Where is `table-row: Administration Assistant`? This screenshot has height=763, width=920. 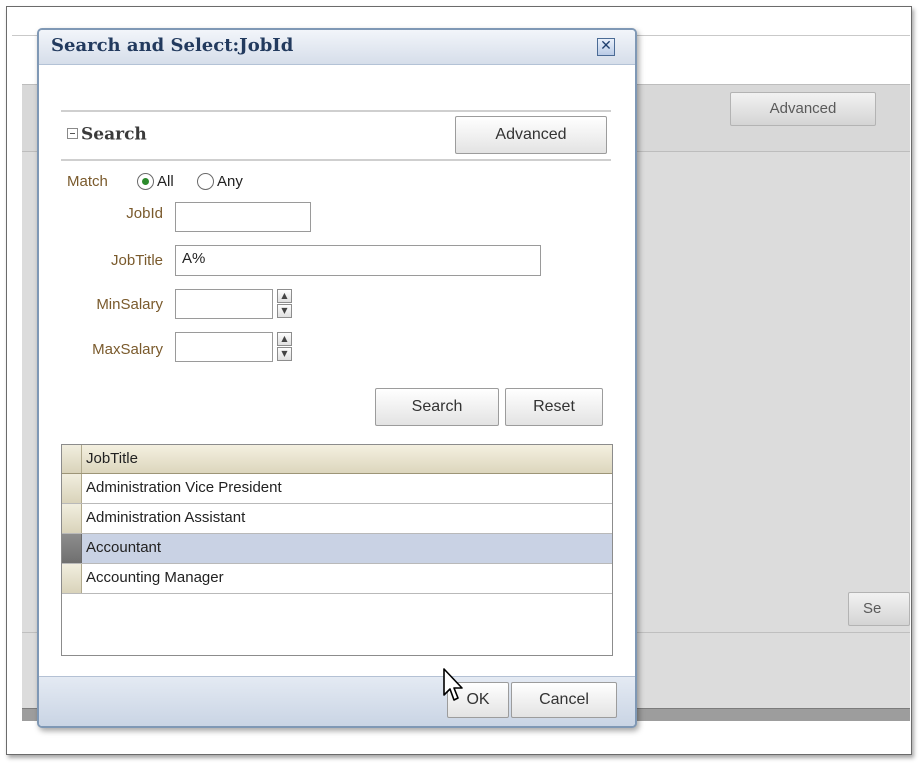 table-row: Administration Assistant is located at coordinates (337, 519).